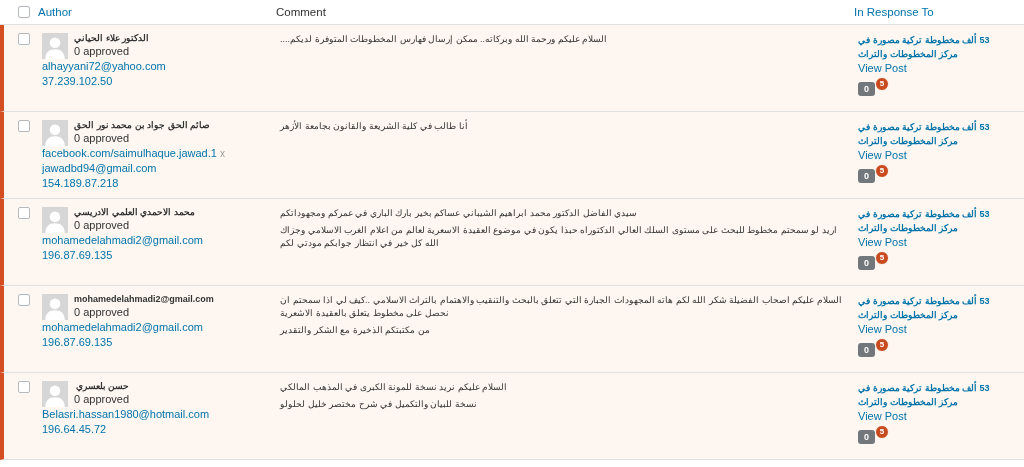  I want to click on comment-text: أنا طالب في كلية الشريعة والقانون بجامعة الأزهر, so click(374, 126).